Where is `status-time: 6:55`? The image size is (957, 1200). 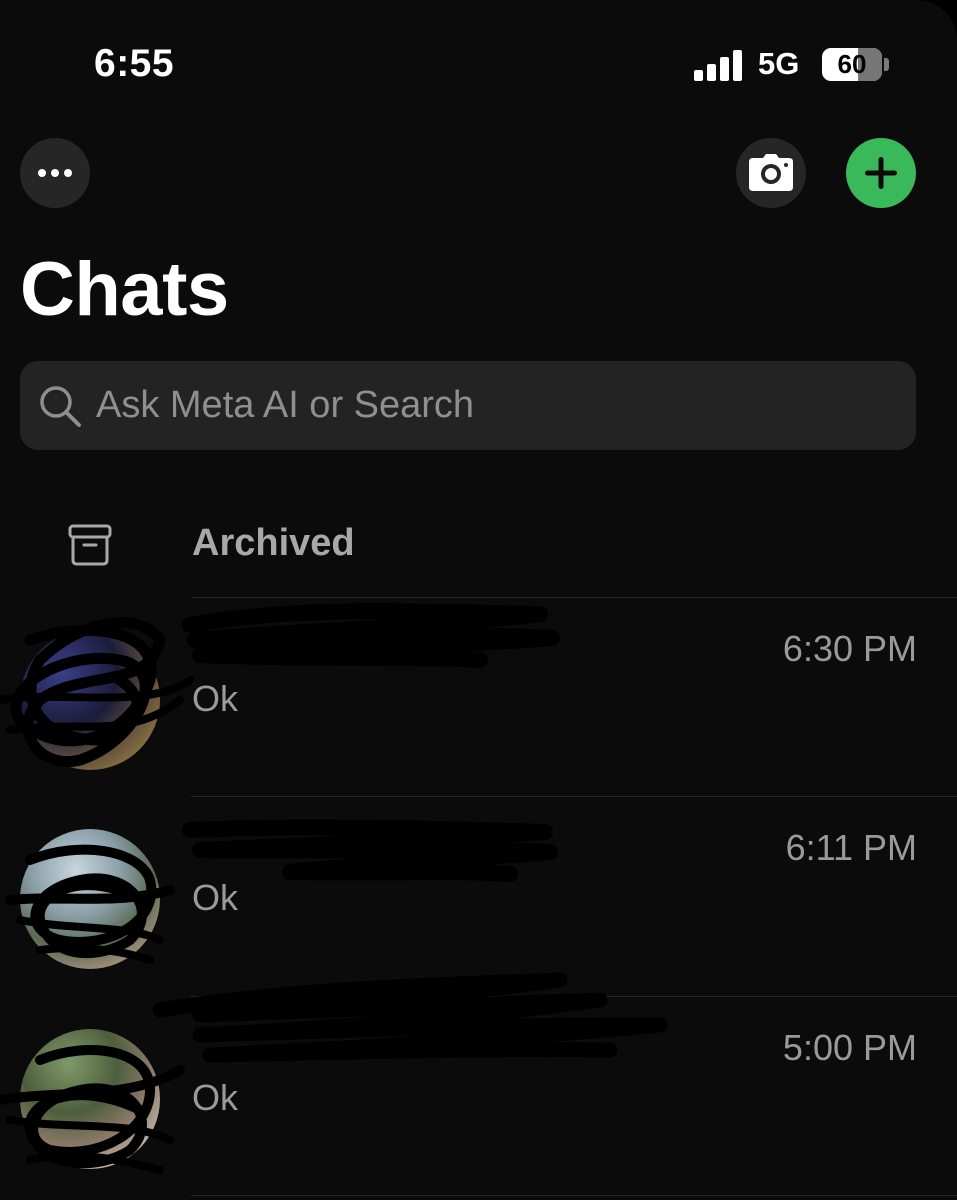
status-time: 6:55 is located at coordinates (134, 63).